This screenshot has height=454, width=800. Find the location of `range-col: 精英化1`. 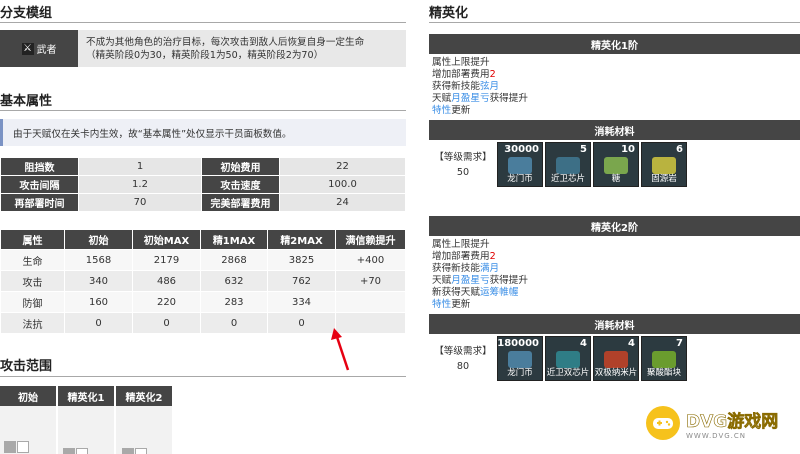

range-col: 精英化1 is located at coordinates (86, 420).